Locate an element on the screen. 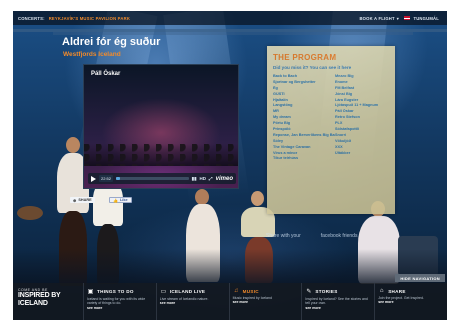 This screenshot has height=324, width=457. video-controls: 22:52 ▮▮ HD ⤢ vimeo is located at coordinates (162, 178).